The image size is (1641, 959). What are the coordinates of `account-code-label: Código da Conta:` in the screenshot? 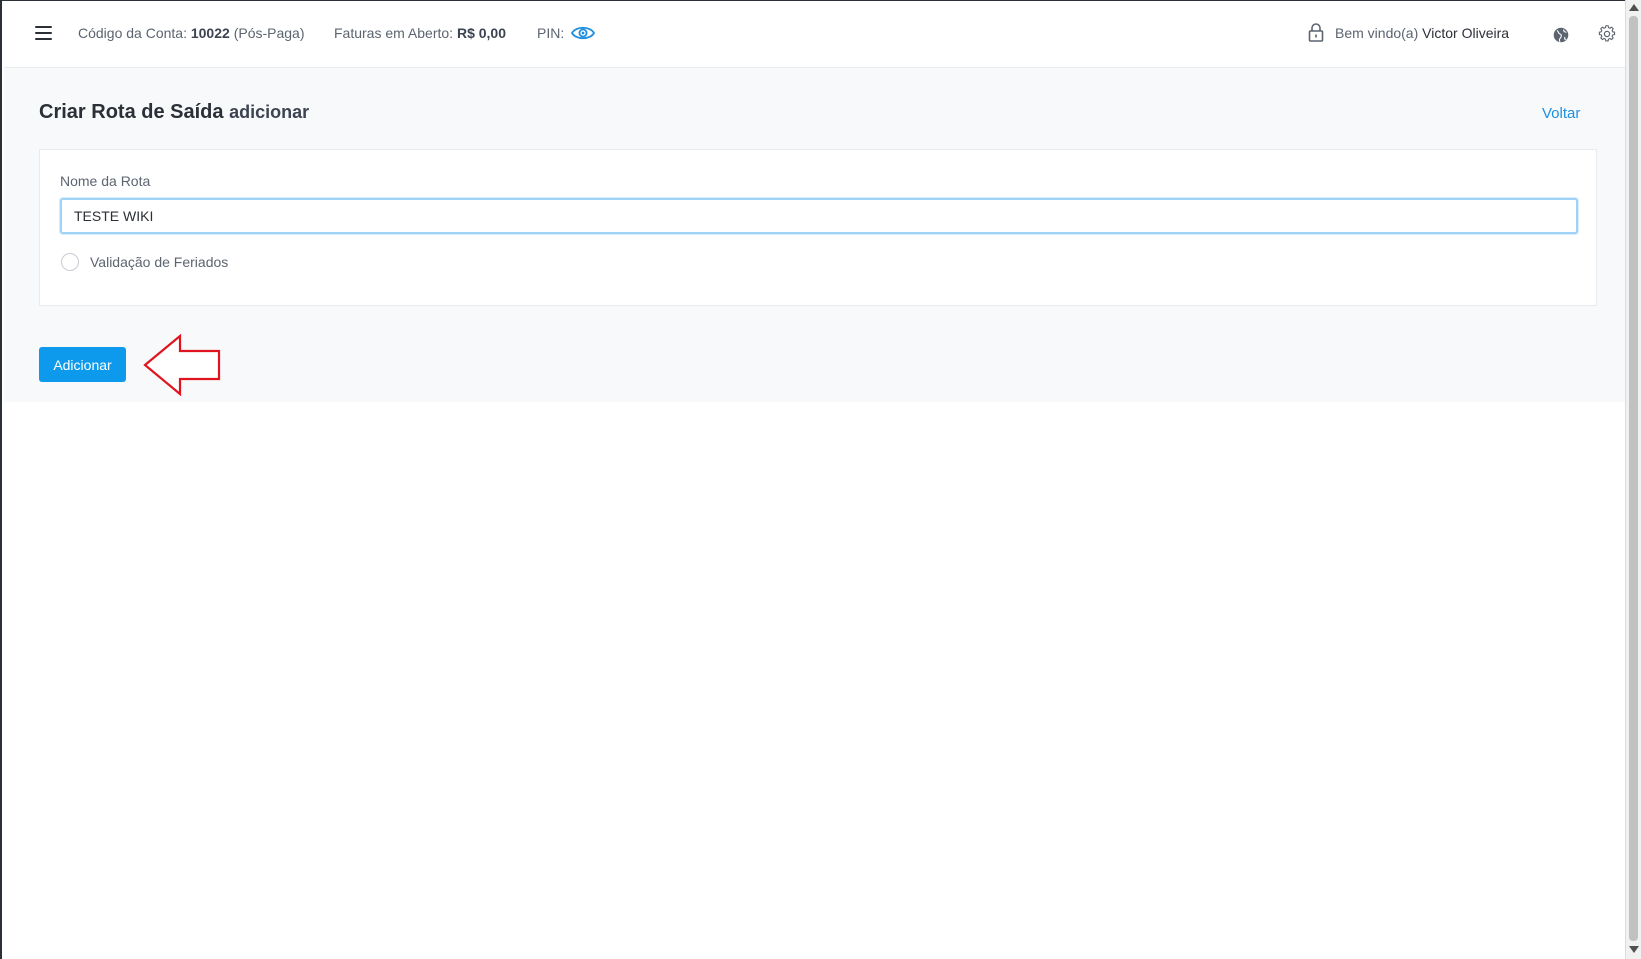 It's located at (132, 33).